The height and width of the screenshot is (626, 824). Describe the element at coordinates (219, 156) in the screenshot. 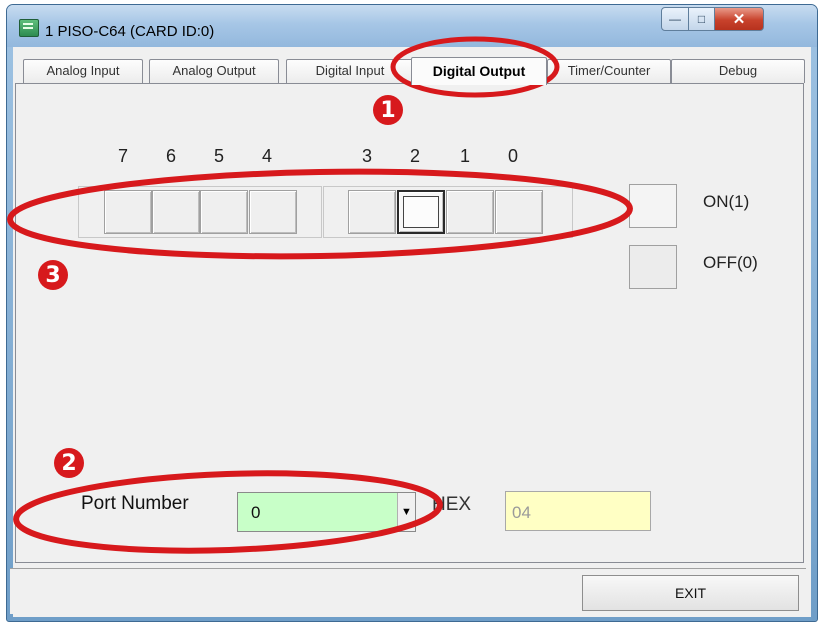

I see `bit-label-5: 5` at that location.